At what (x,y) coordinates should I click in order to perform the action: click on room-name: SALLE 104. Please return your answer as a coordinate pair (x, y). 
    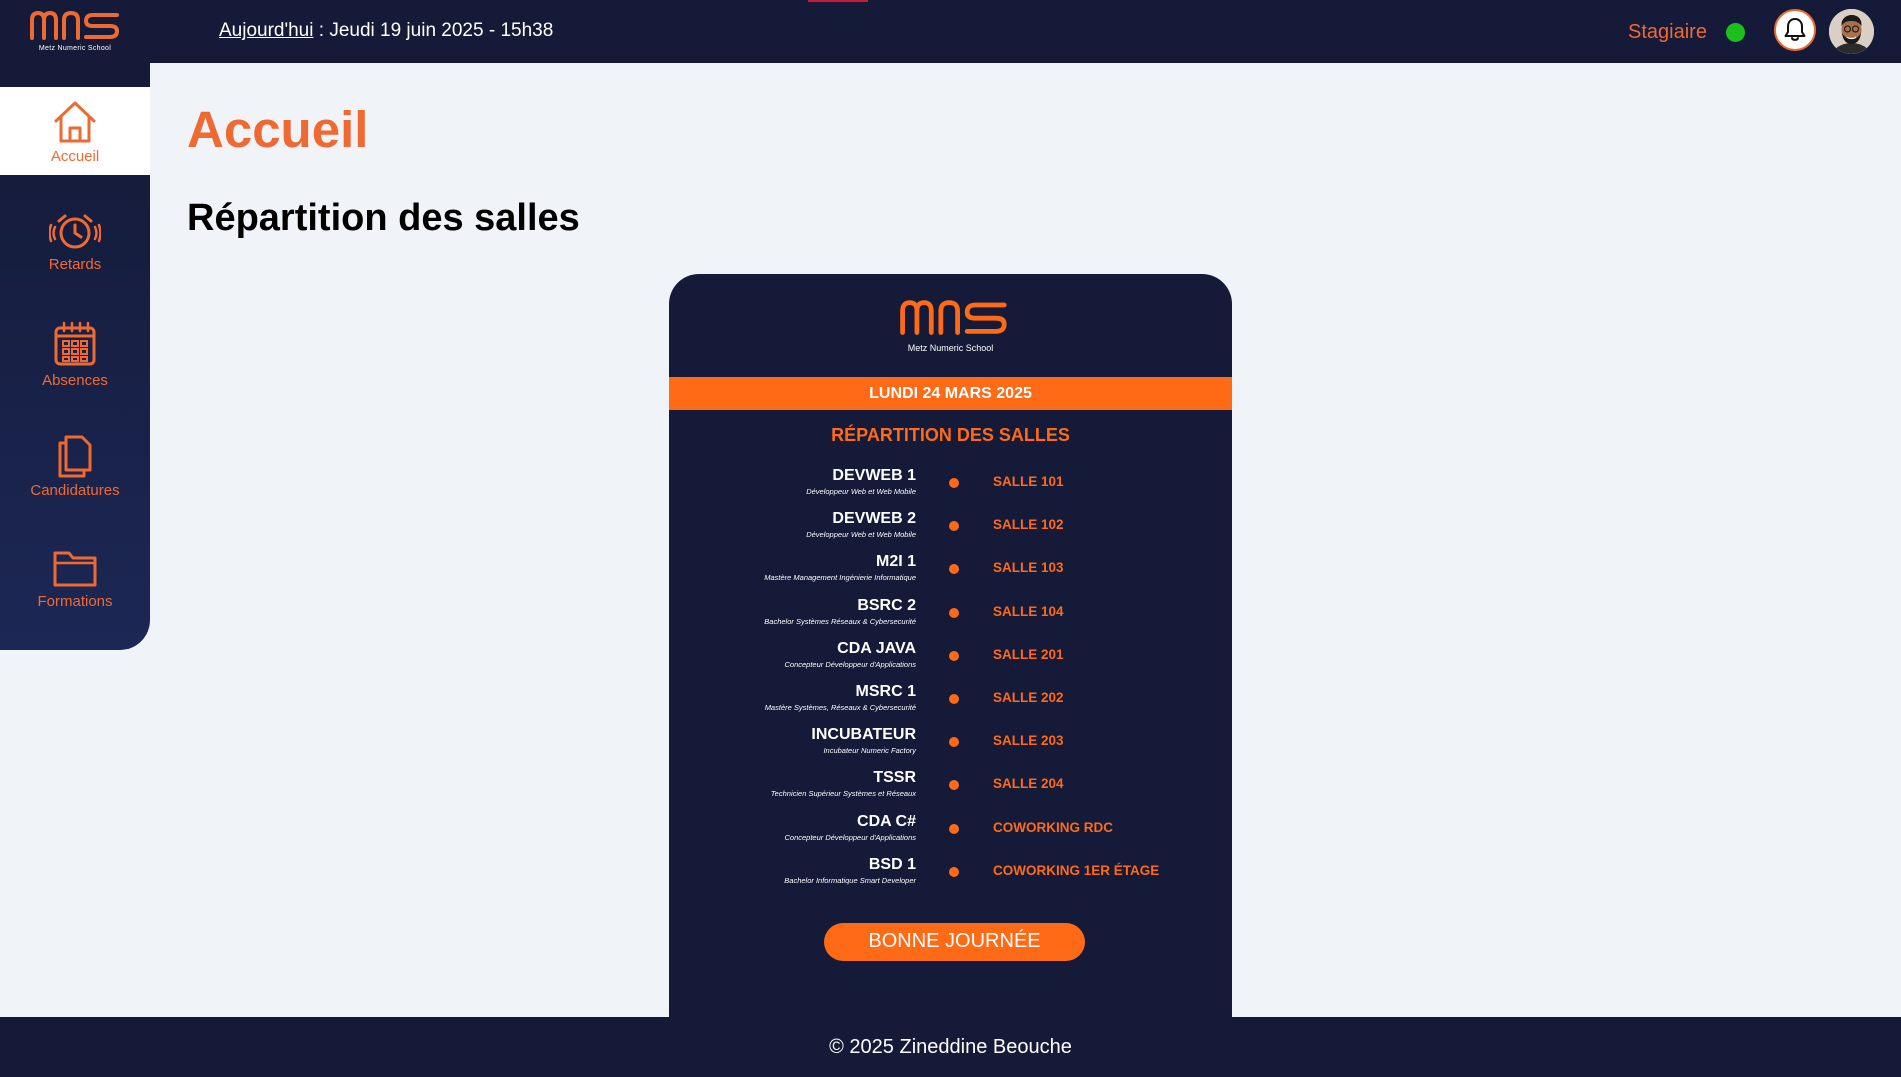
    Looking at the image, I should click on (1028, 611).